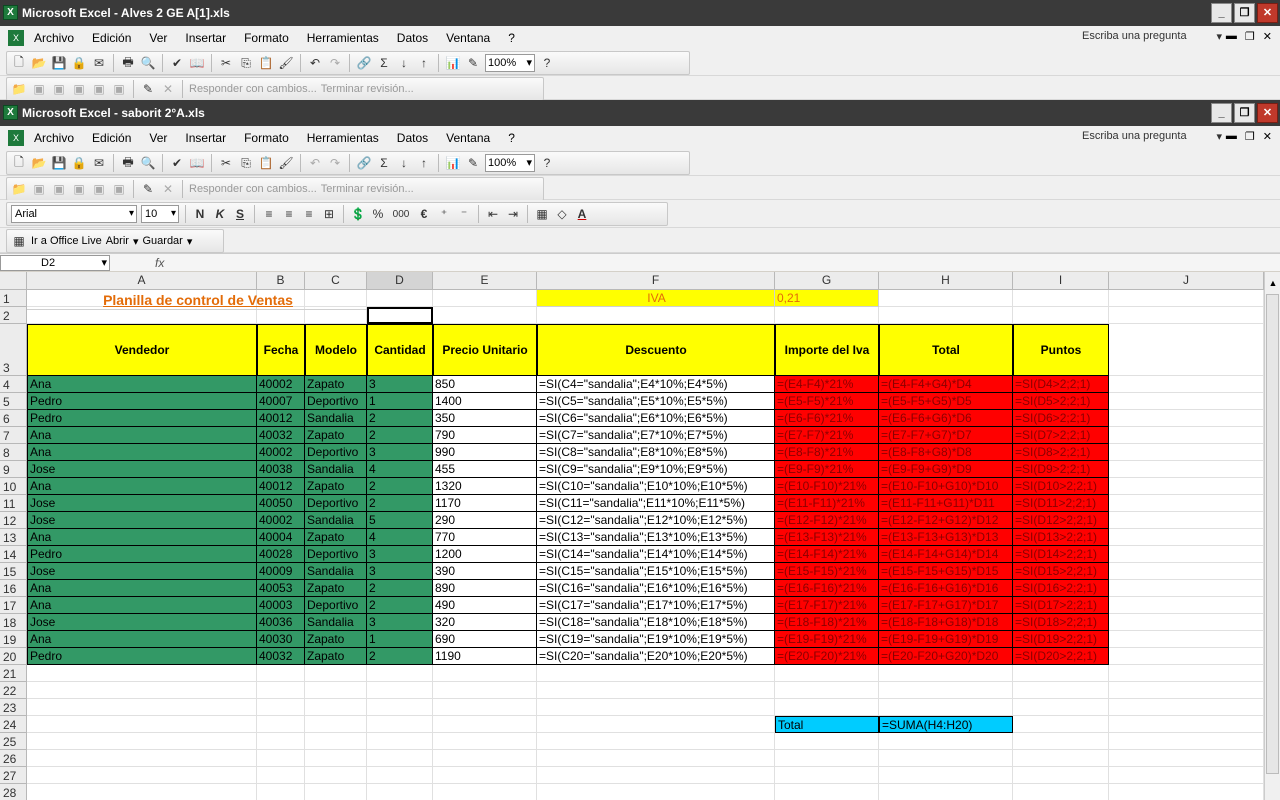 Image resolution: width=1280 pixels, height=800 pixels. What do you see at coordinates (343, 138) in the screenshot?
I see `menu-herramientas: Herramientas` at bounding box center [343, 138].